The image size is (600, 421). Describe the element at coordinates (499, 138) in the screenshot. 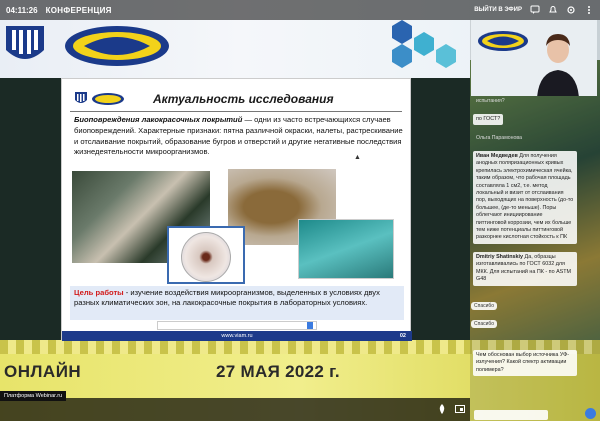

I see `chat-sender: Ольга Парамонова` at that location.